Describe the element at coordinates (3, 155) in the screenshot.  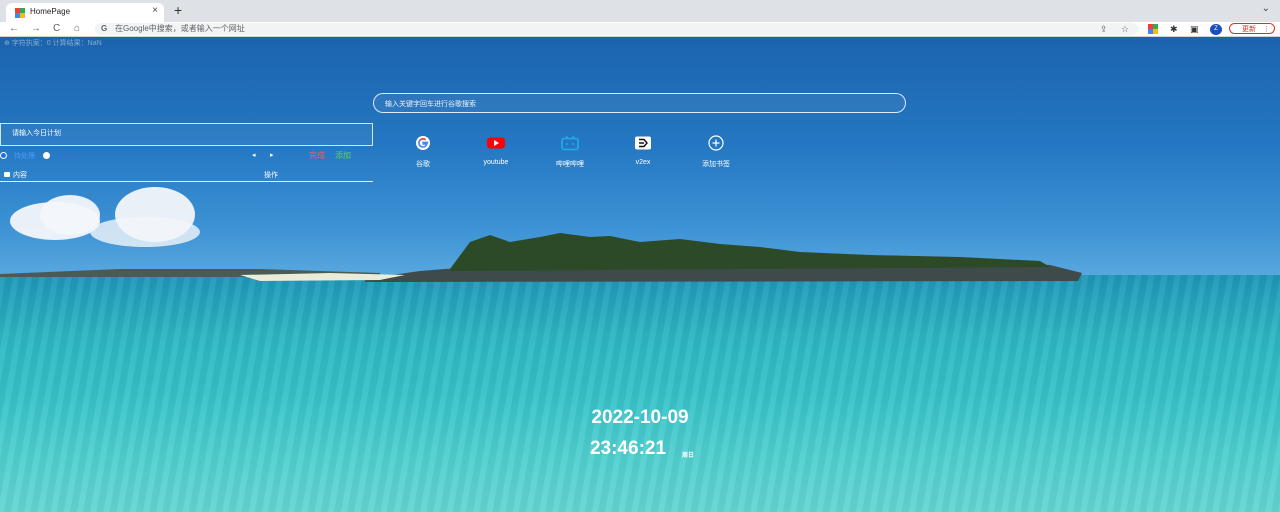
I see `radio-pending` at that location.